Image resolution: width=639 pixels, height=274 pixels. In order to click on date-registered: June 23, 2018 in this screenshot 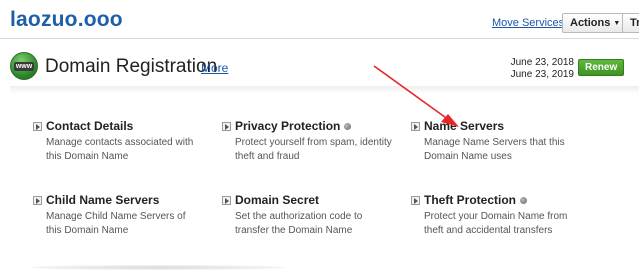, I will do `click(542, 62)`.